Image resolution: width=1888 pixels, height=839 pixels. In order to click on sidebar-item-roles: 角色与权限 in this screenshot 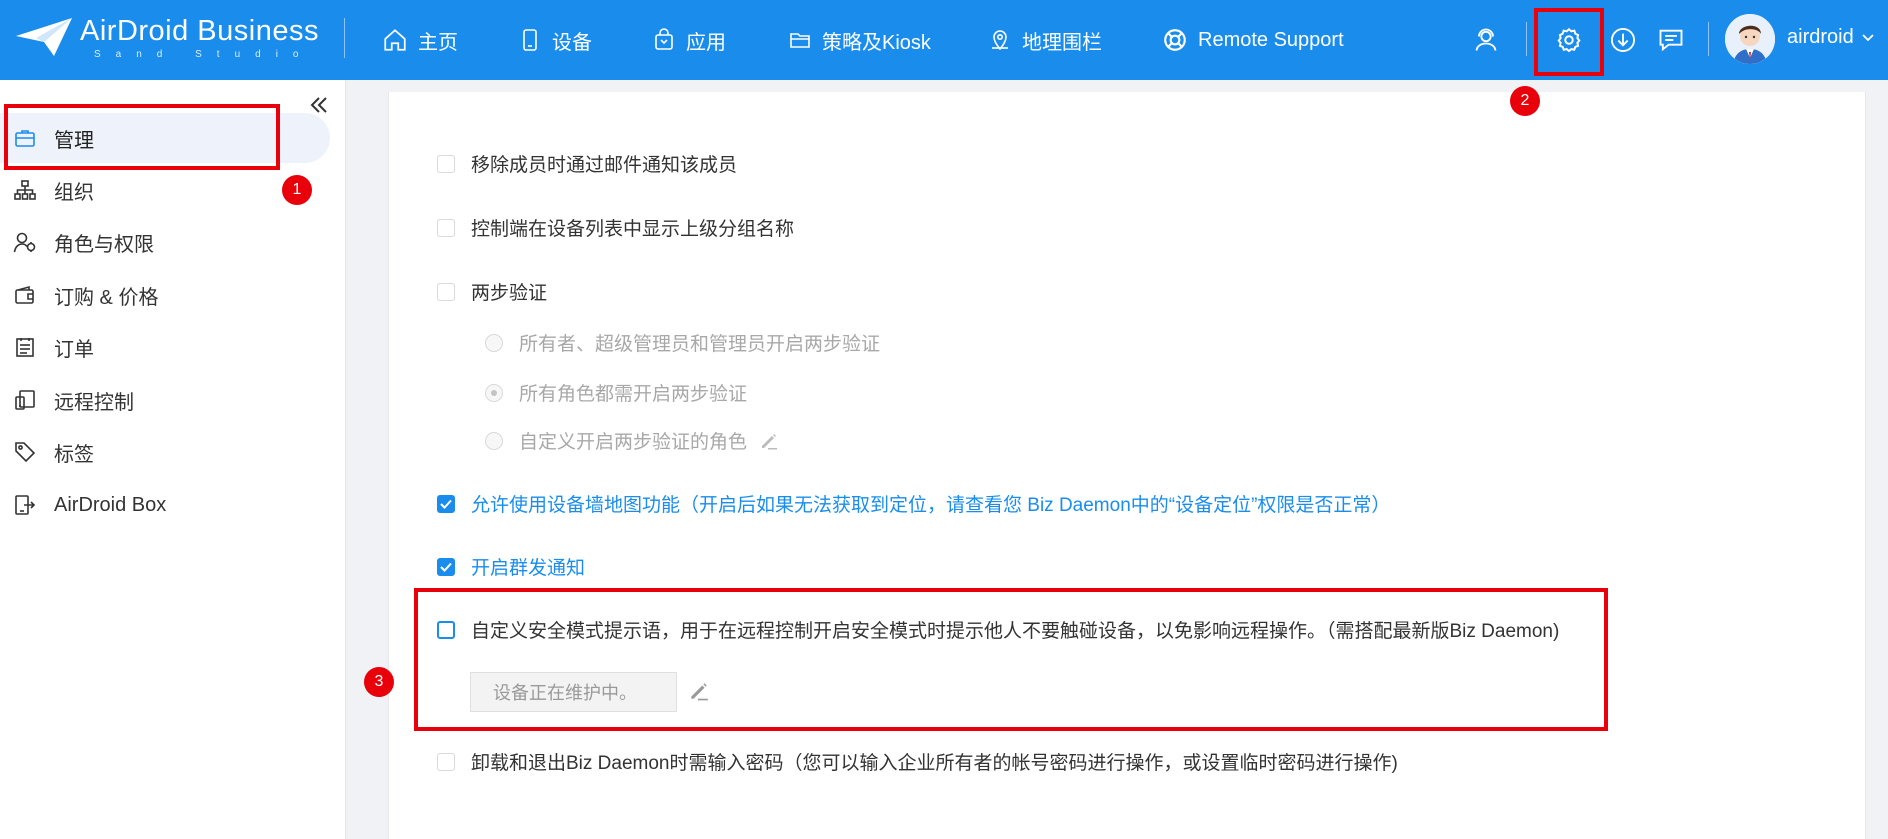, I will do `click(165, 242)`.